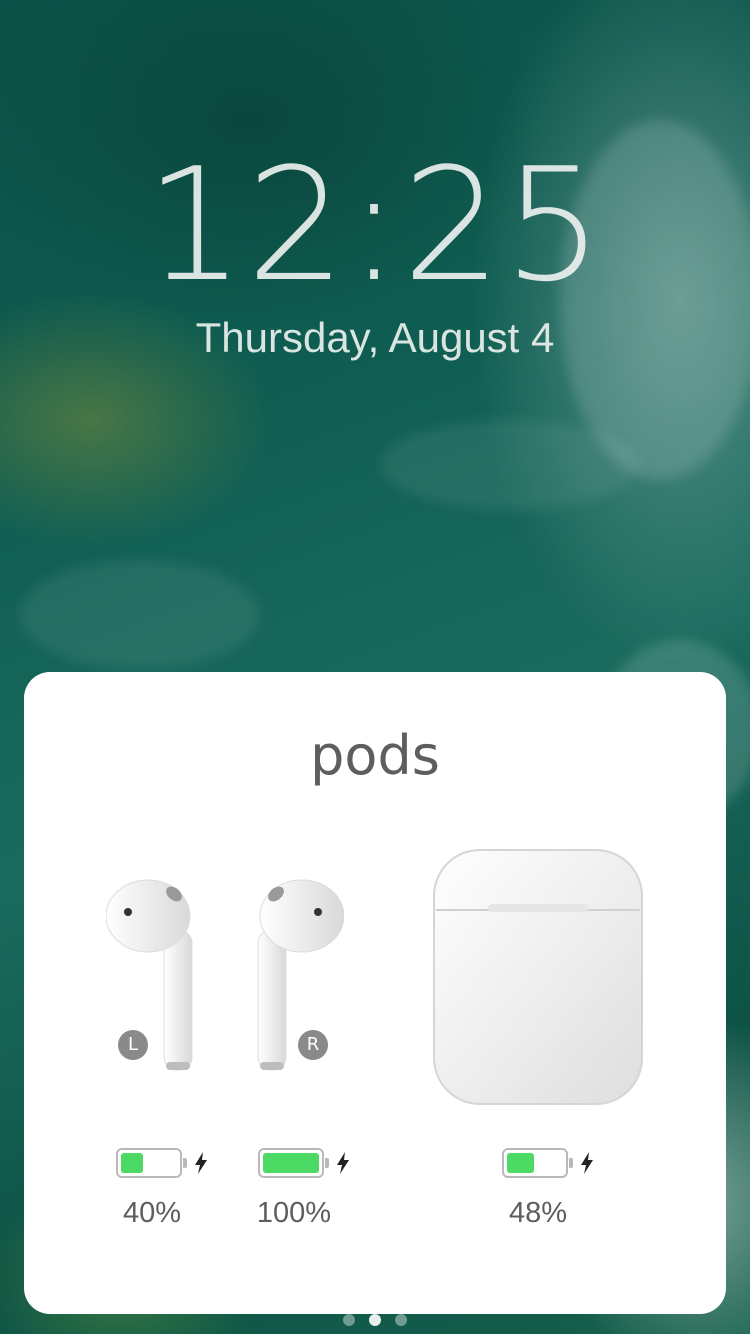 The height and width of the screenshot is (1334, 750). Describe the element at coordinates (313, 1045) in the screenshot. I see `right-badge: R` at that location.